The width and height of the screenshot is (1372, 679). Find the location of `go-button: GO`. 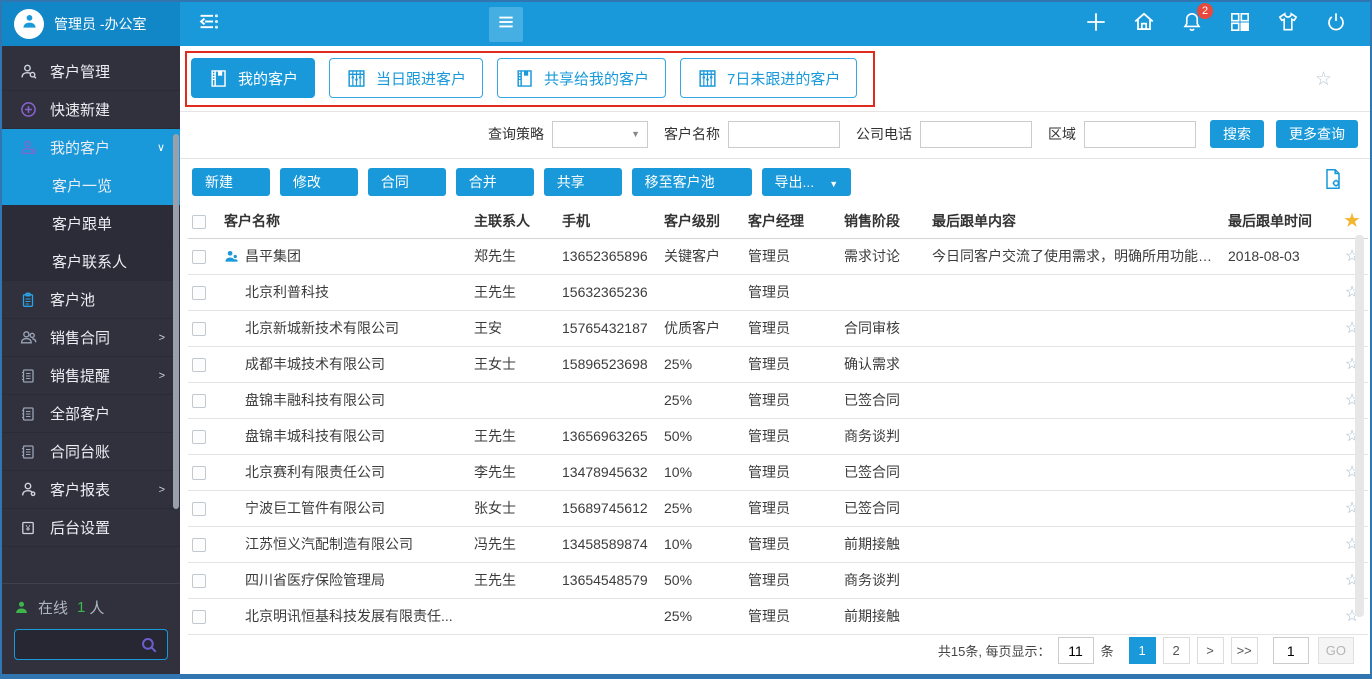

go-button: GO is located at coordinates (1335, 650).